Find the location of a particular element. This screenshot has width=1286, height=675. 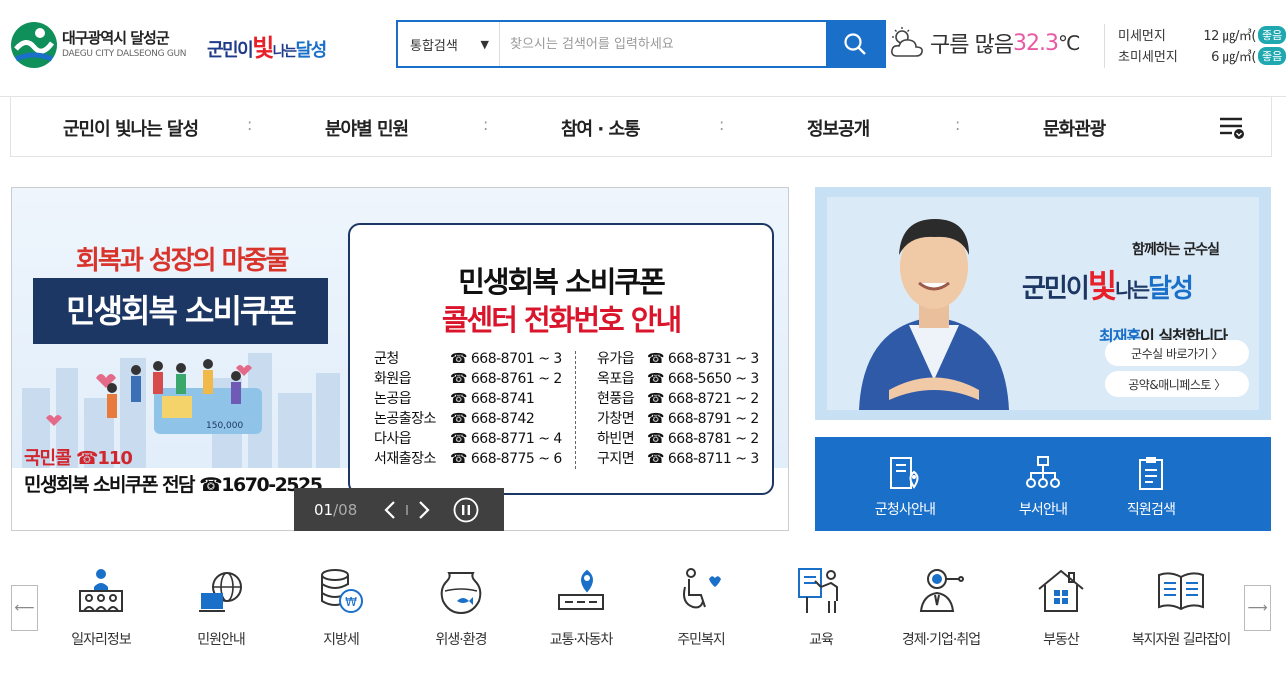

org-chart-icon is located at coordinates (1043, 472).